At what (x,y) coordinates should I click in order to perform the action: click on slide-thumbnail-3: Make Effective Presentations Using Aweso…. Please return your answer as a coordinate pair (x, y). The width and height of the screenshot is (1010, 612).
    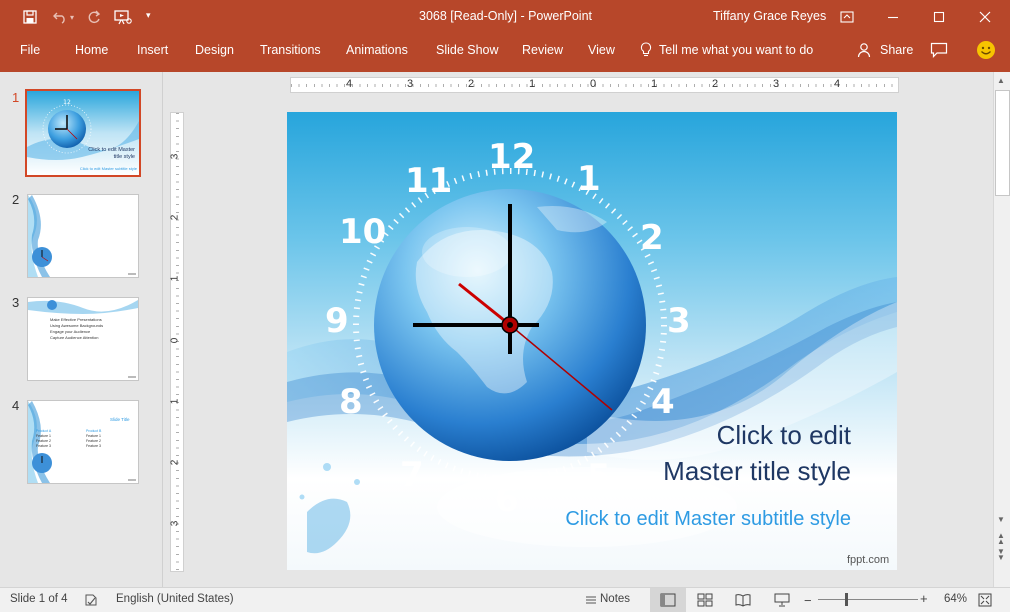
    Looking at the image, I should click on (83, 339).